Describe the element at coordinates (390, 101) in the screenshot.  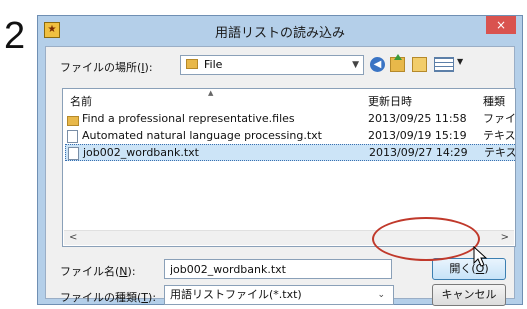
I see `column-header-date: 更新日時` at that location.